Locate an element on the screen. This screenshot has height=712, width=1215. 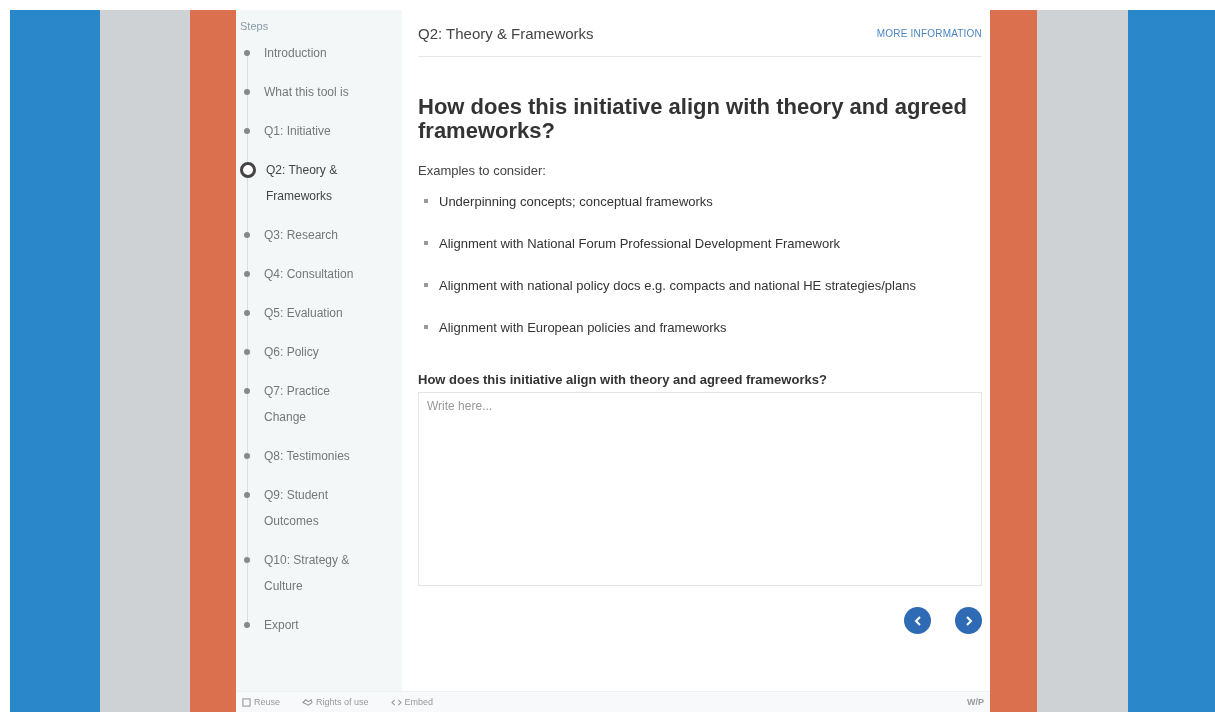
step-link: Q2: Theory & Frameworks is located at coordinates (316, 183).